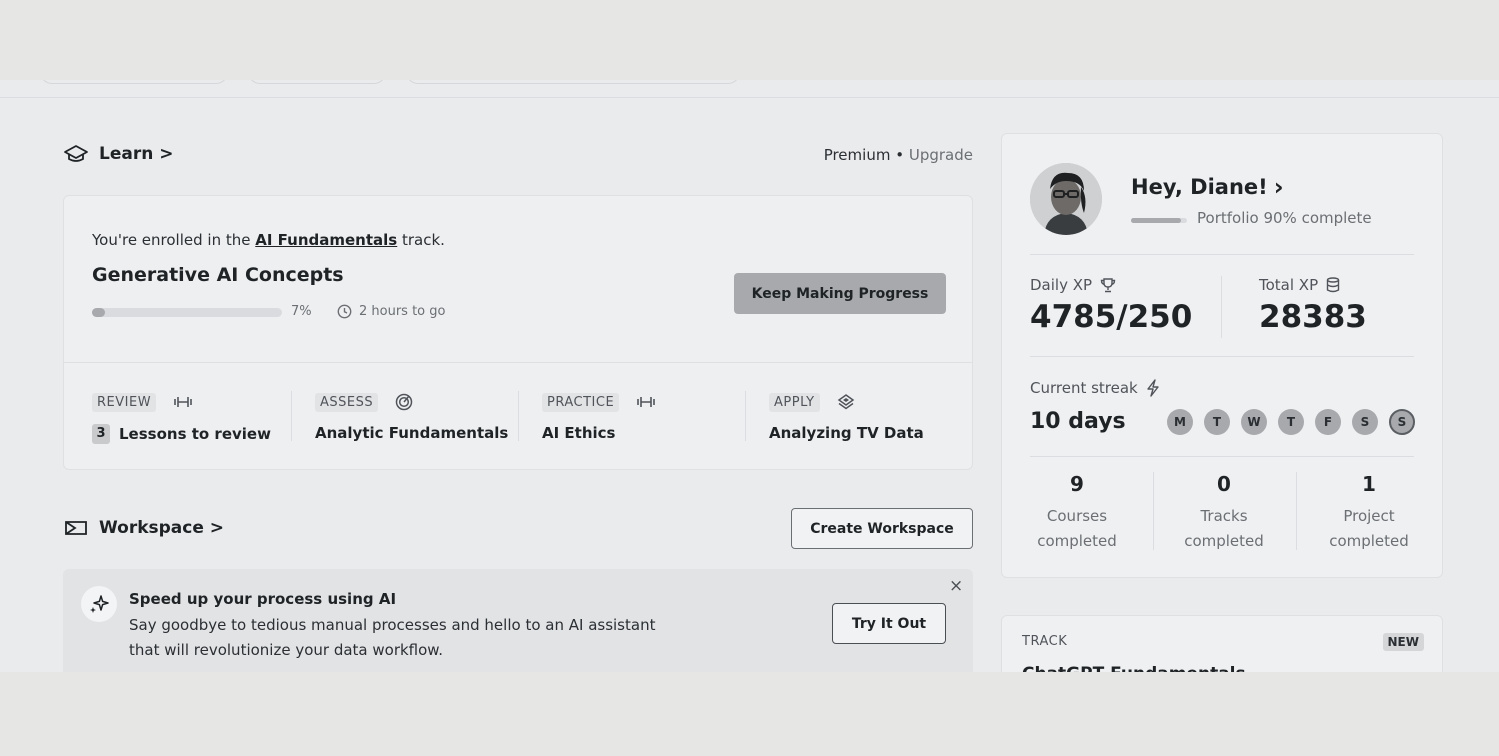 The width and height of the screenshot is (1499, 756). What do you see at coordinates (101, 434) in the screenshot?
I see `review-count-badge: 3` at bounding box center [101, 434].